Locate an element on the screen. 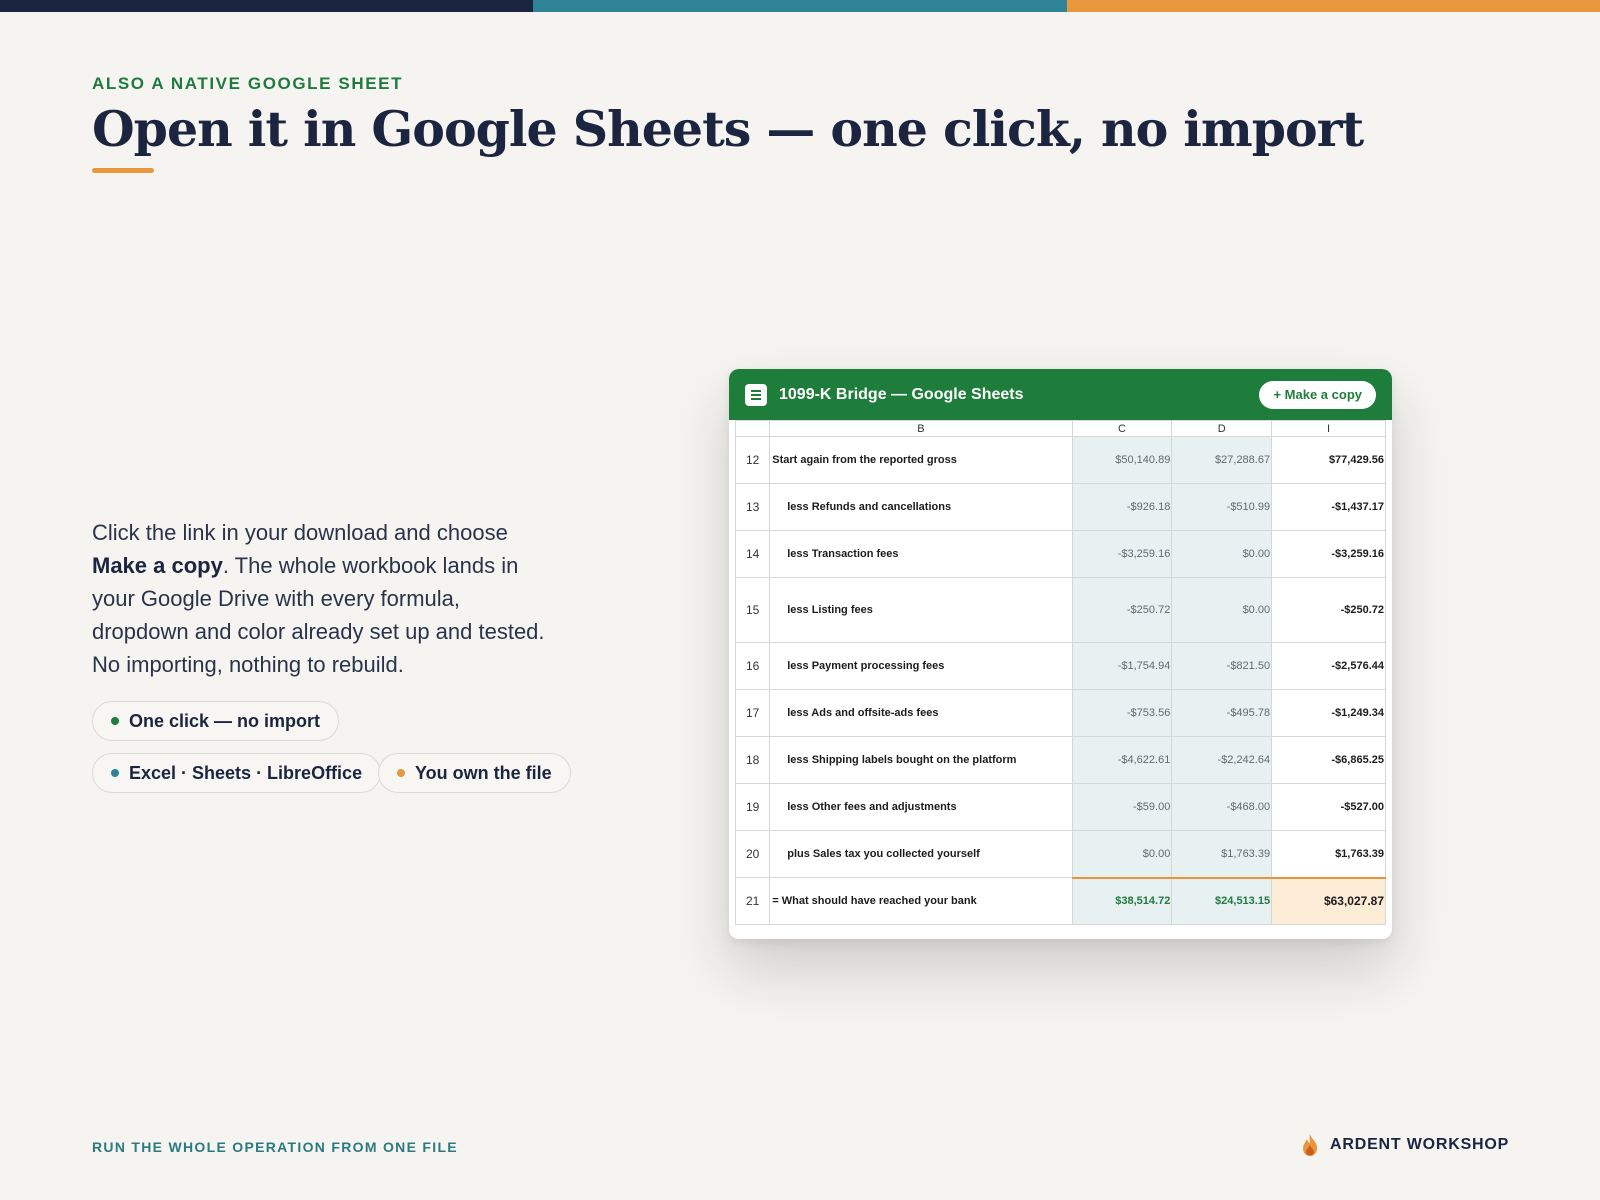 The width and height of the screenshot is (1600, 1200). brand-name: ARDENT WORKSHOP is located at coordinates (1420, 1144).